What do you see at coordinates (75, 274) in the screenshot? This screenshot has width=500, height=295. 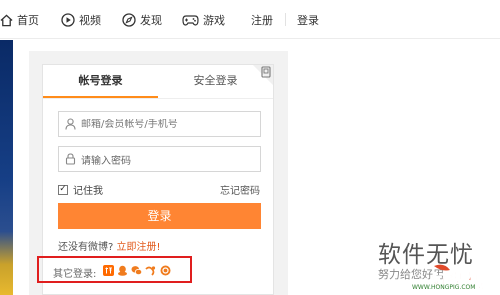 I see `other-login-label: 其它登录:` at bounding box center [75, 274].